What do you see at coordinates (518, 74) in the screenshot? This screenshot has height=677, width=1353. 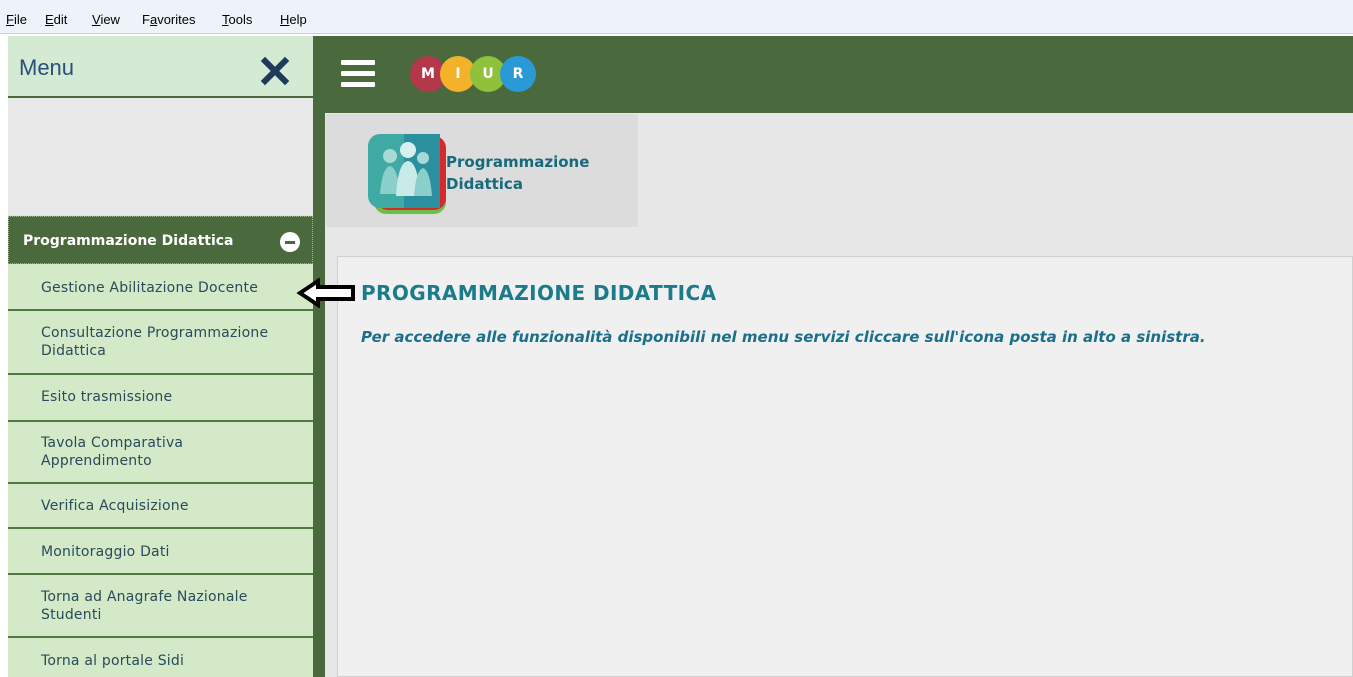 I see `logo-letter-r: R` at bounding box center [518, 74].